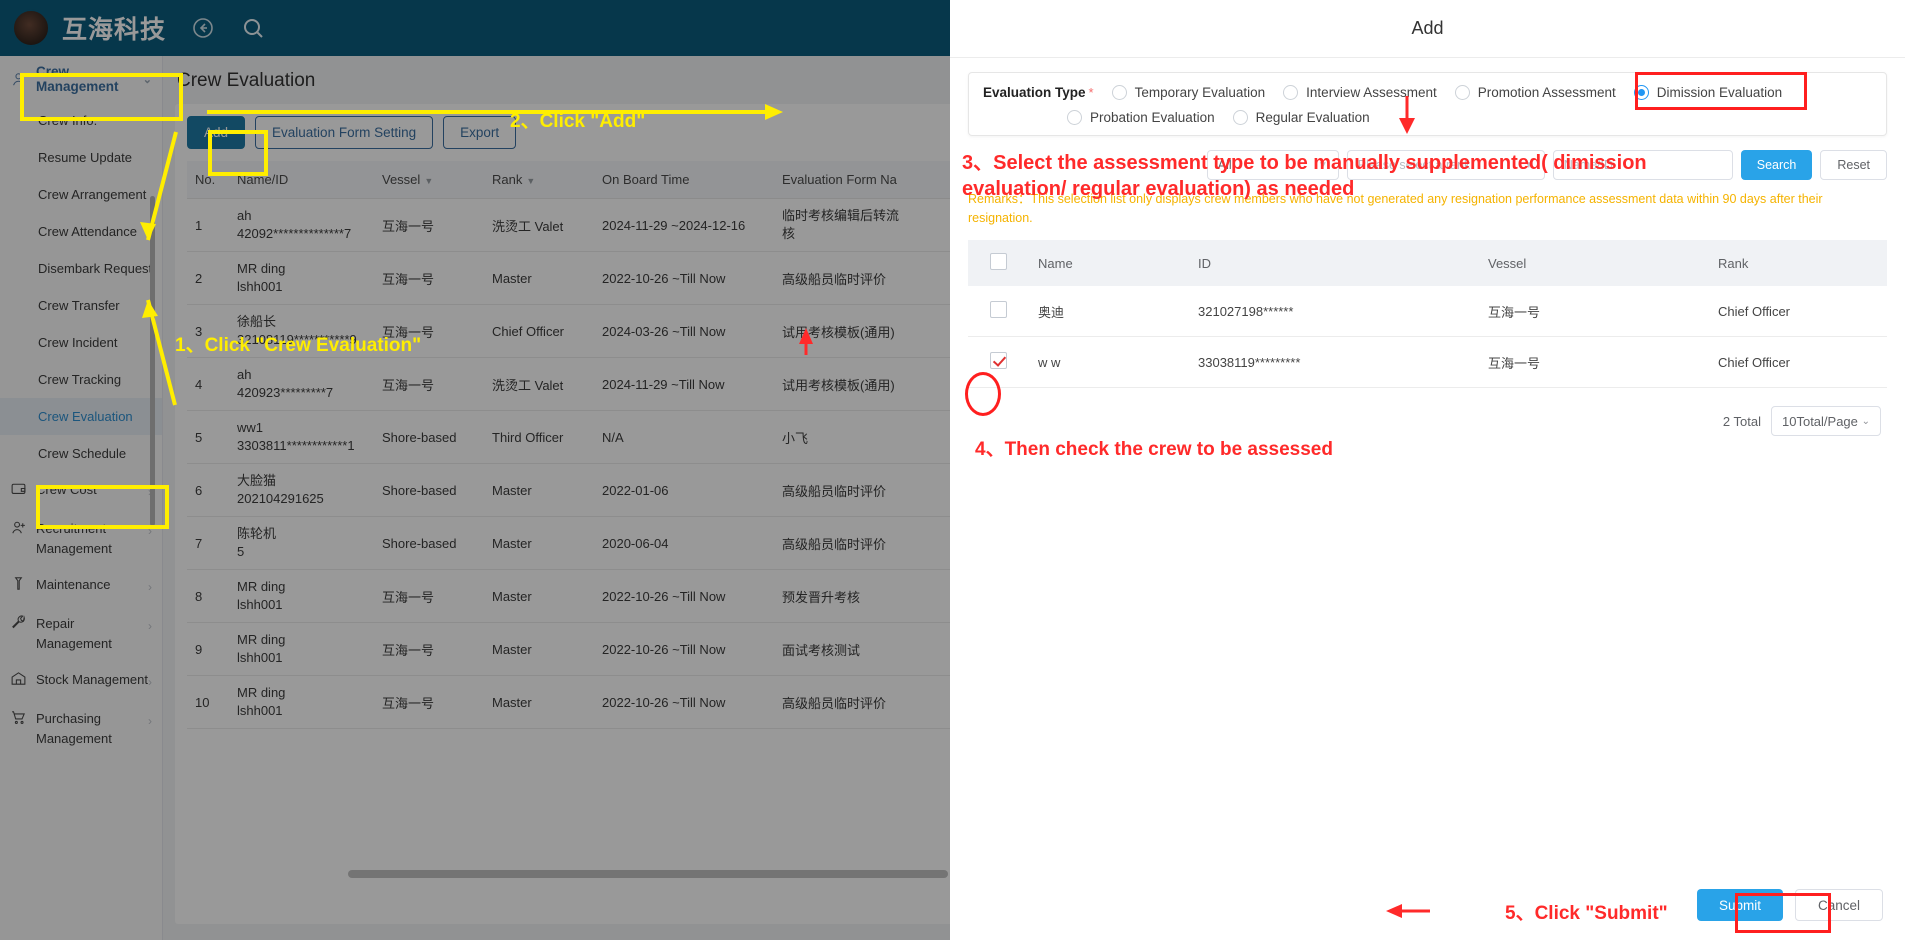 Image resolution: width=1905 pixels, height=940 pixels. What do you see at coordinates (578, 121) in the screenshot?
I see `annotation-step-2: 2、Click "Add"` at bounding box center [578, 121].